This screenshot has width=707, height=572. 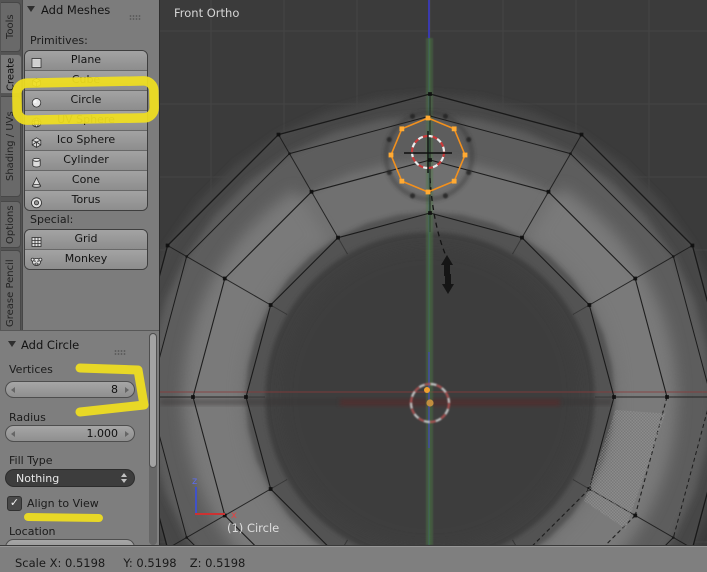 I want to click on uv-sphere-button: UV Sphere, so click(x=86, y=120).